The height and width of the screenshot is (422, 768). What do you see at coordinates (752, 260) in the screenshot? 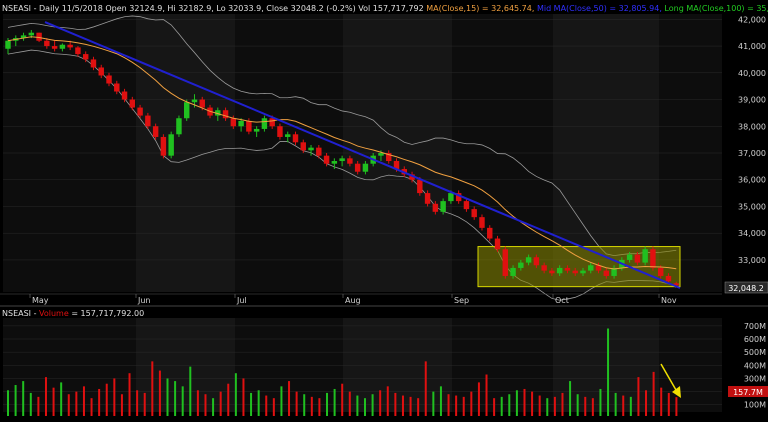
I see `price-tick-label: 33,000` at bounding box center [752, 260].